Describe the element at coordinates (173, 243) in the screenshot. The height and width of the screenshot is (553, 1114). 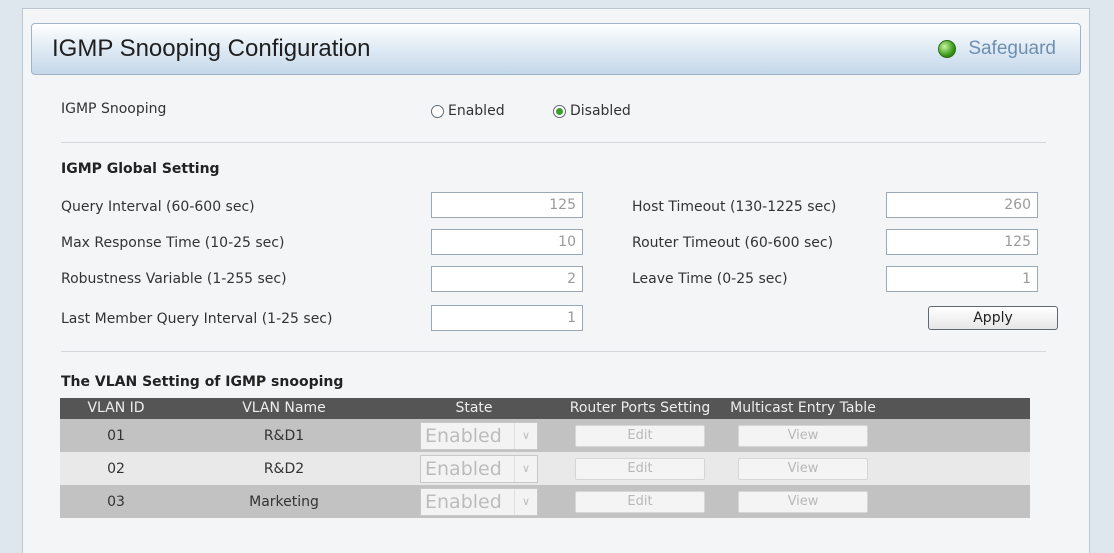
I see `max-response-label: Max Response Time (10-25 sec)` at that location.